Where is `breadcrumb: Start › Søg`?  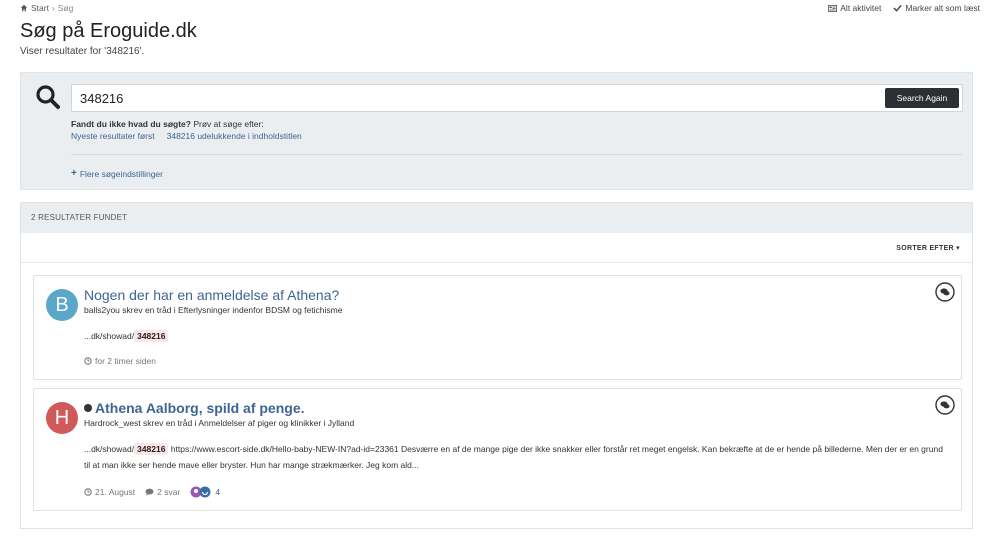
breadcrumb: Start › Søg is located at coordinates (46, 8).